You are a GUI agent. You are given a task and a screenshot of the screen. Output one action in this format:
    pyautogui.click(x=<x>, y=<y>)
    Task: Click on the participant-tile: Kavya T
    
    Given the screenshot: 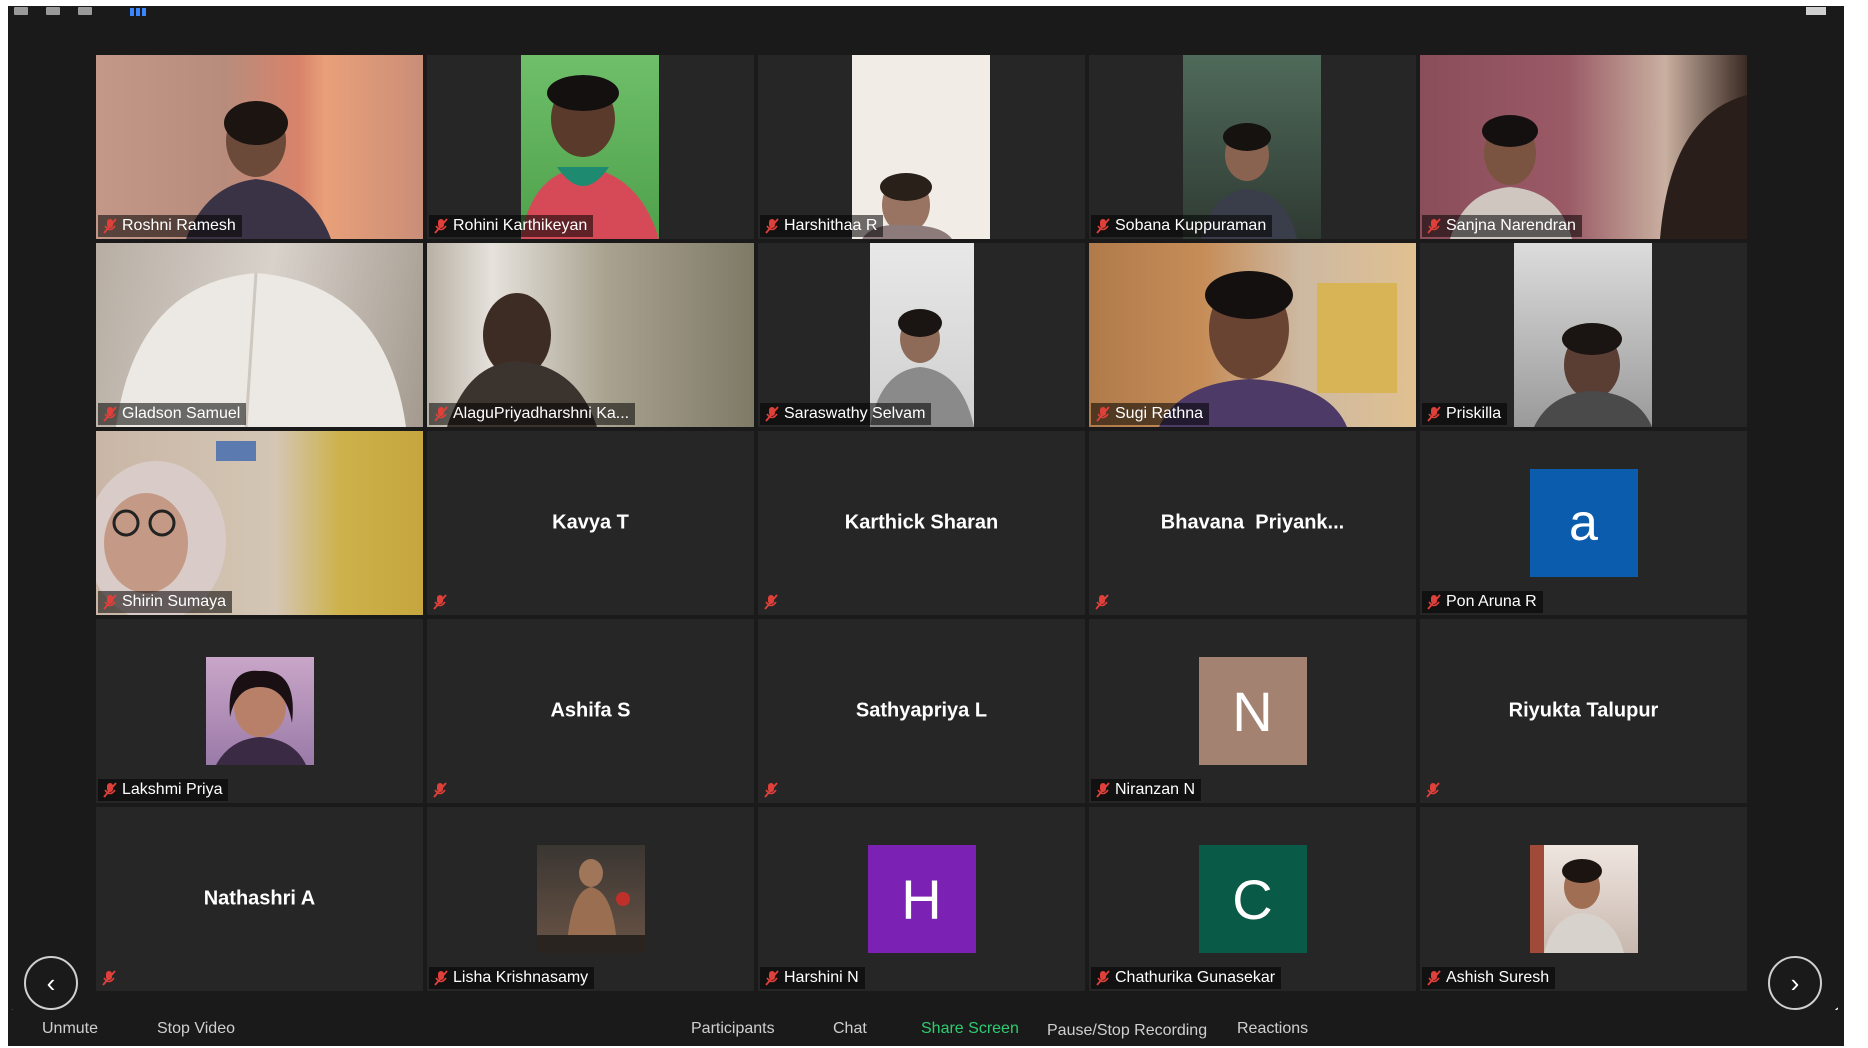 What is the action you would take?
    pyautogui.click(x=590, y=523)
    